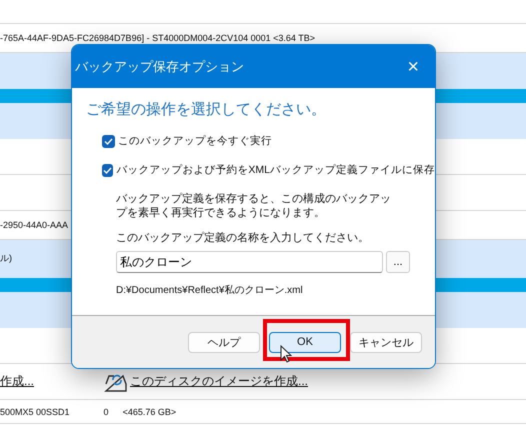 The image size is (526, 429). I want to click on checkbox-label: バックアップおよび予約をXMLバックアップ定義ファイルに保存, so click(275, 170).